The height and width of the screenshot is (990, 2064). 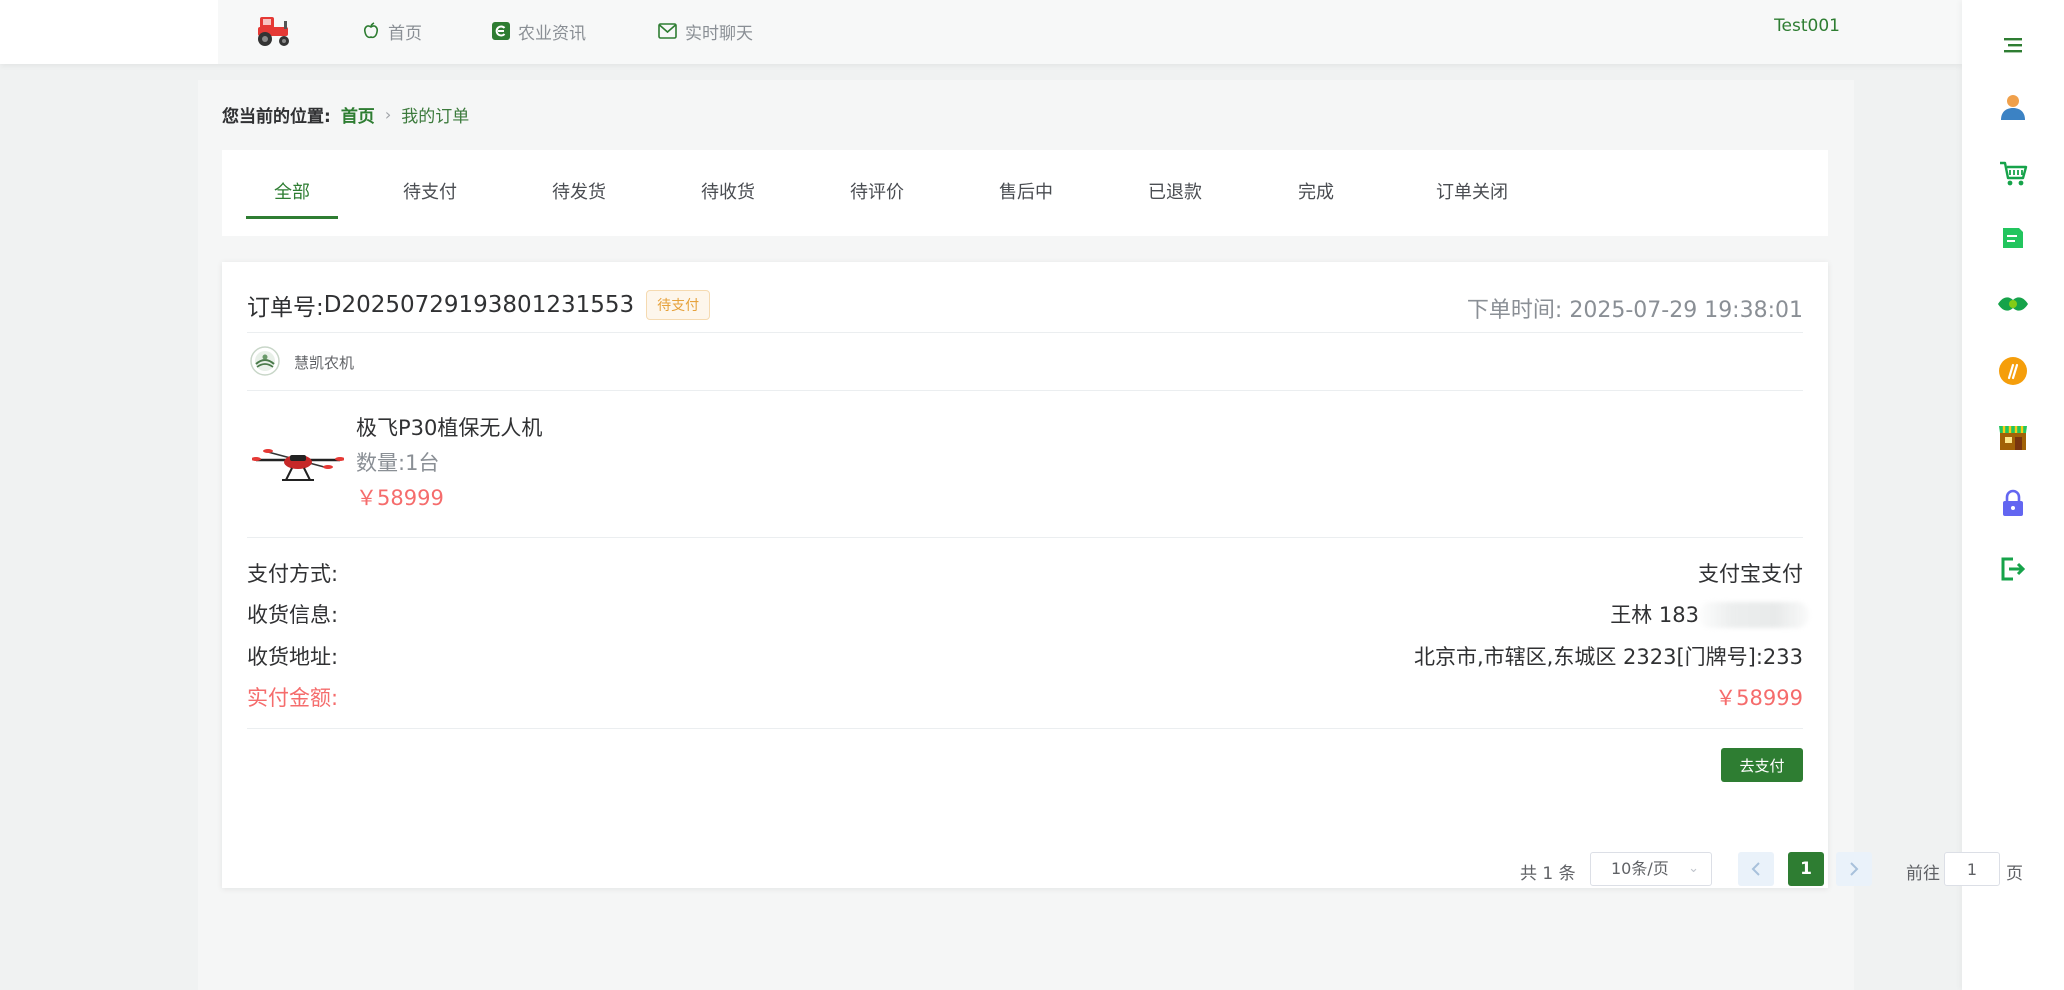 What do you see at coordinates (667, 31) in the screenshot?
I see `mail-icon` at bounding box center [667, 31].